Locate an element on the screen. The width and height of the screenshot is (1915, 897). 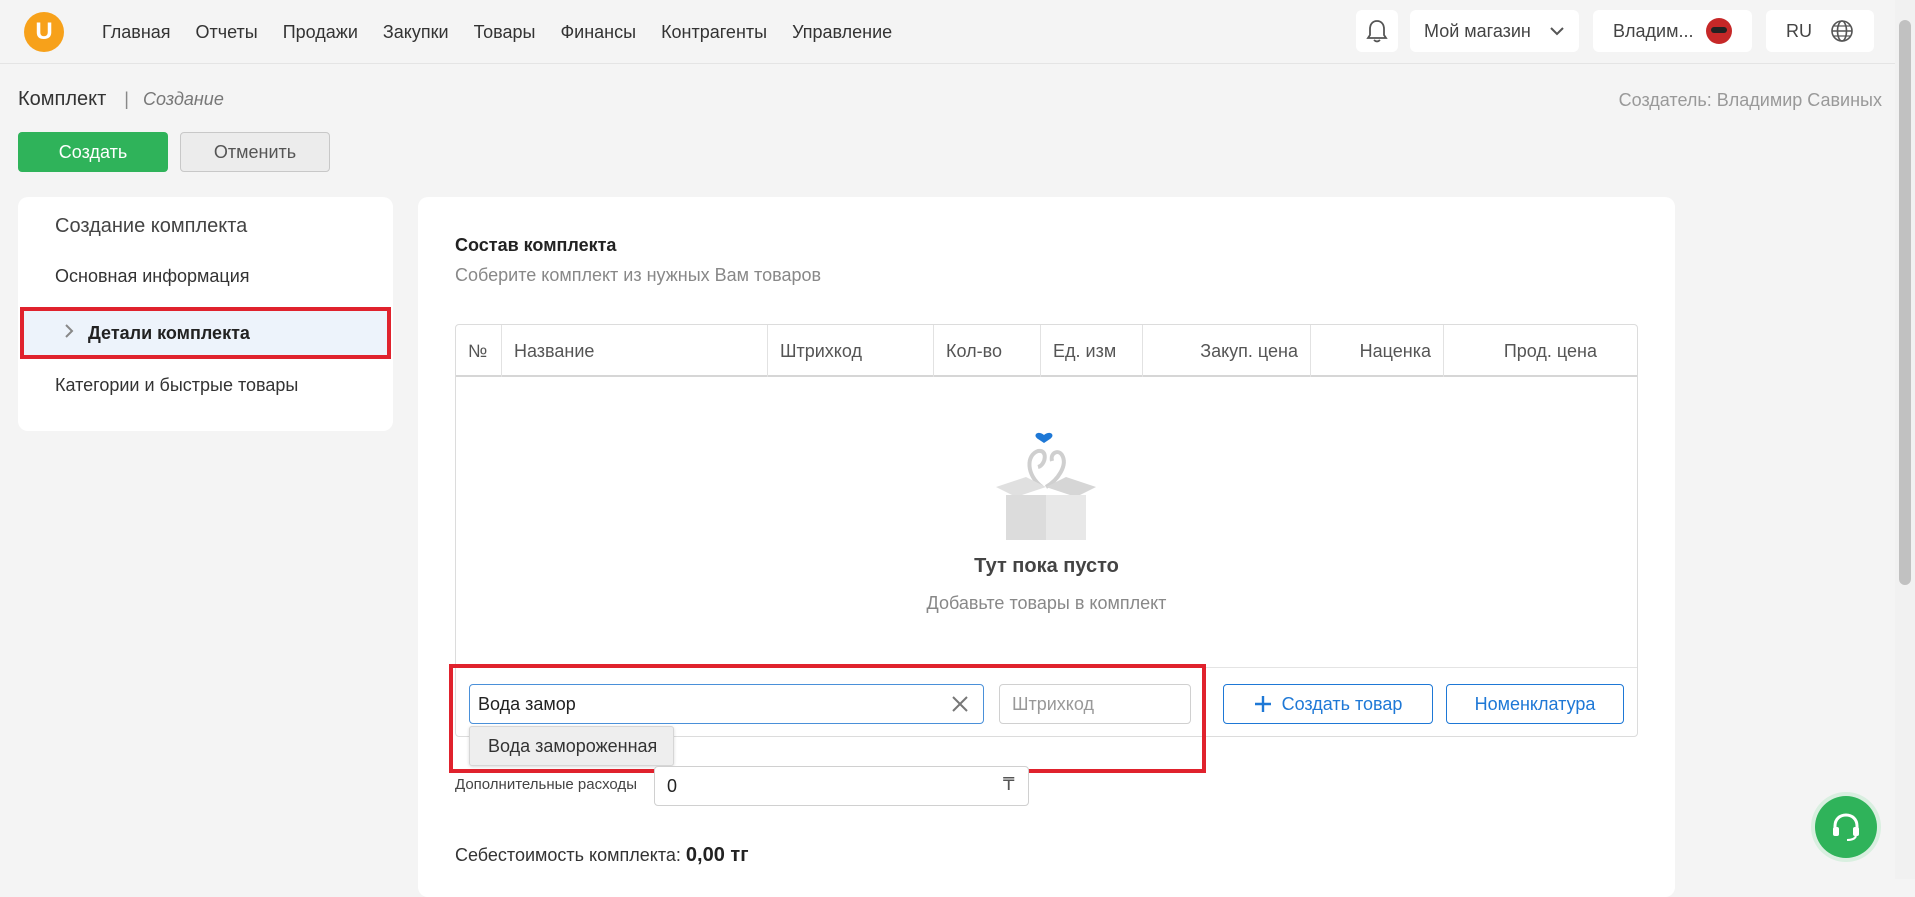
nav-item-home: Главная is located at coordinates (136, 32).